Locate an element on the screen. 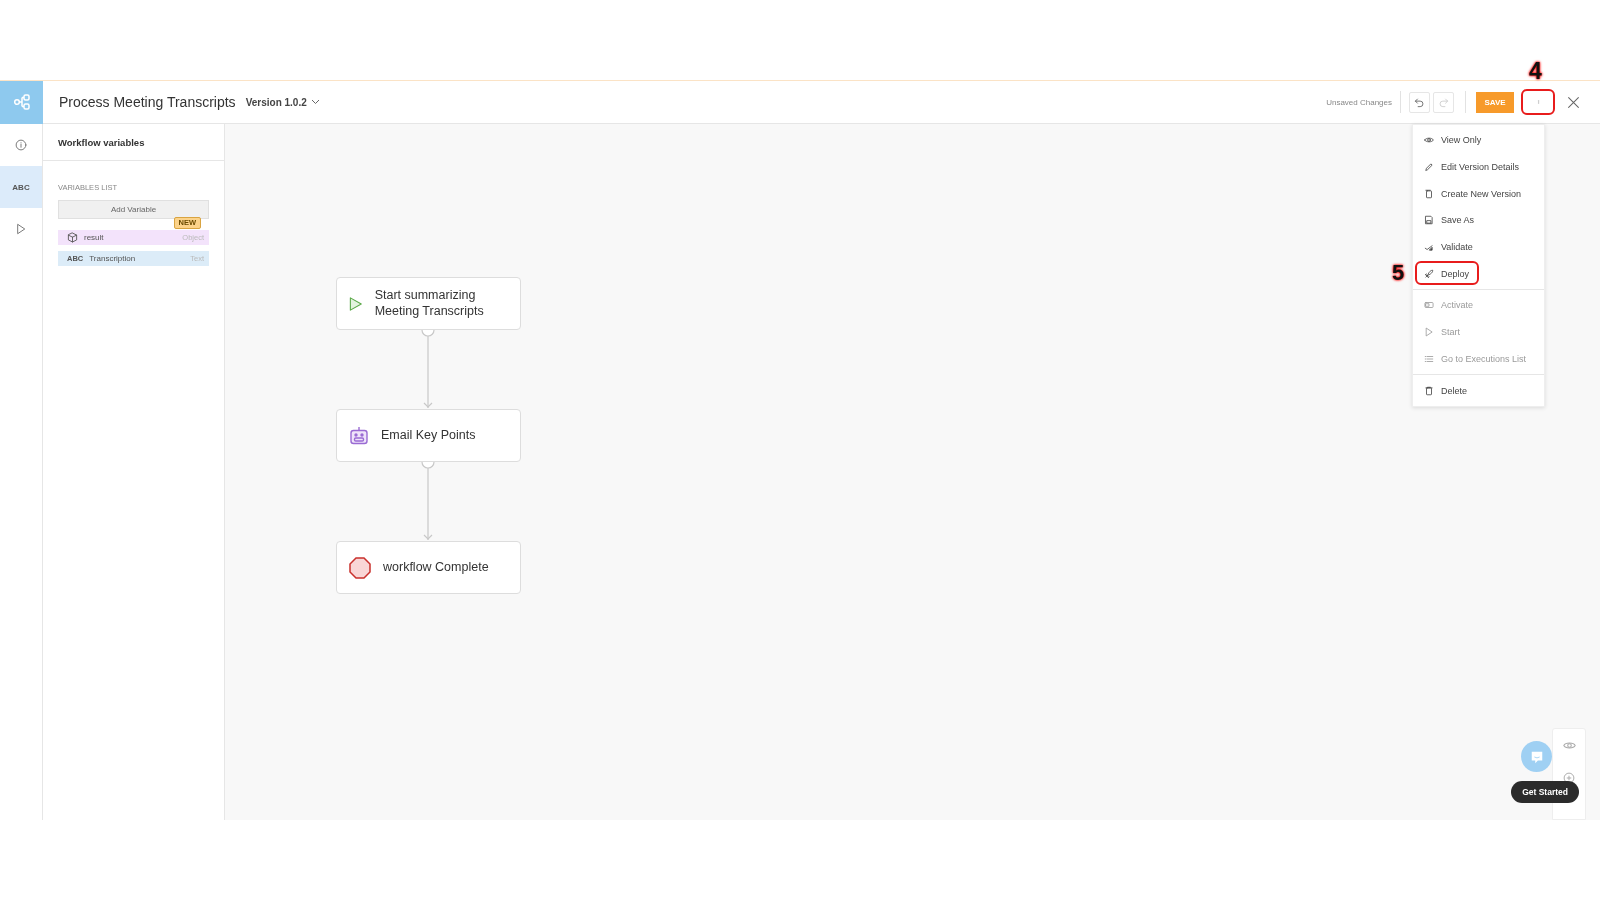 Image resolution: width=1600 pixels, height=900 pixels. trash-icon is located at coordinates (1429, 390).